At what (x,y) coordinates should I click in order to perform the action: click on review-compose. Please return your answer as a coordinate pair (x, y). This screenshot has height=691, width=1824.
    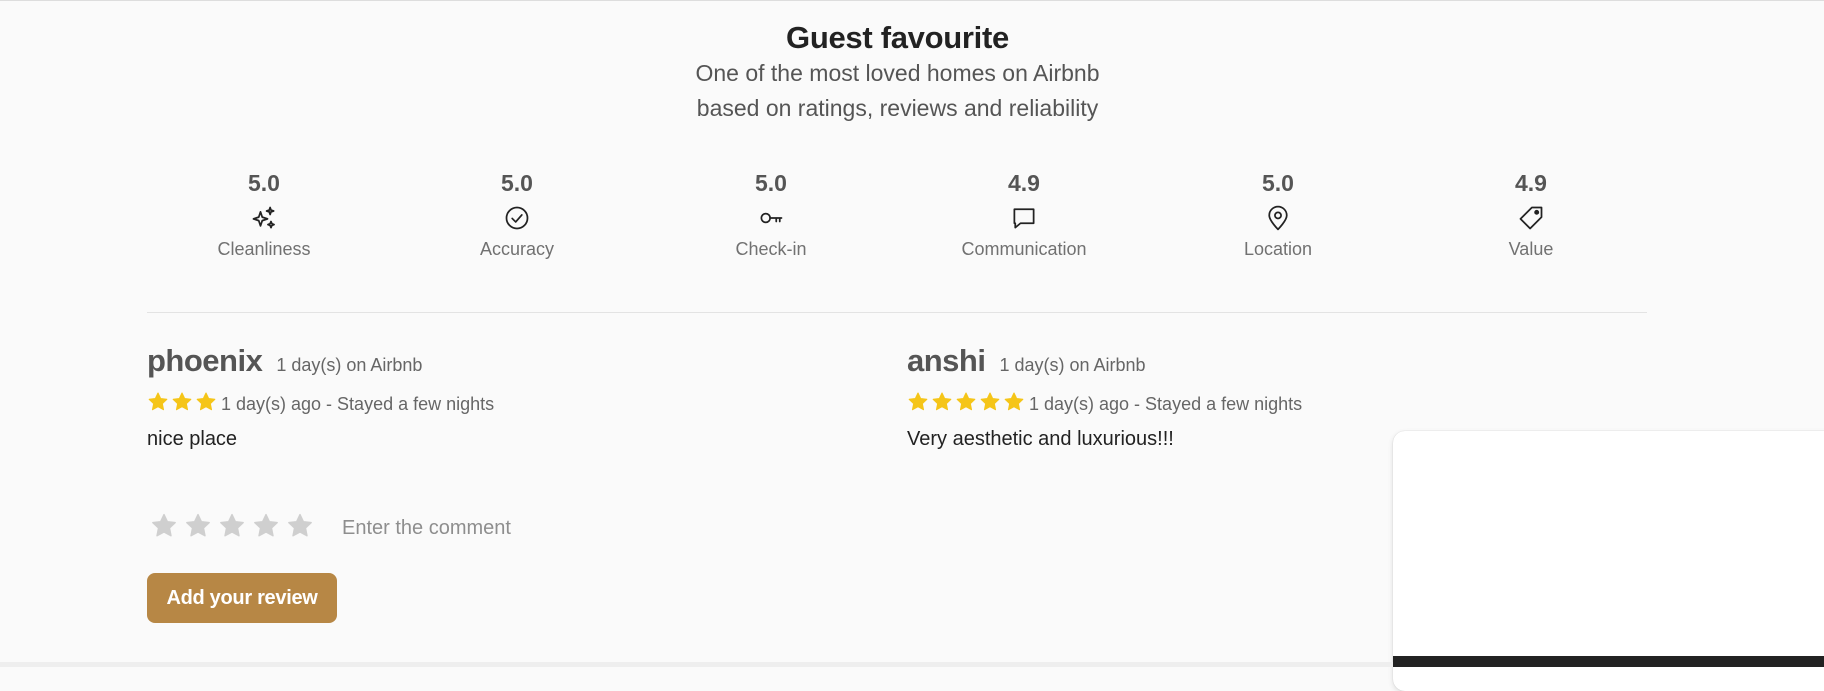
    Looking at the image, I should click on (447, 528).